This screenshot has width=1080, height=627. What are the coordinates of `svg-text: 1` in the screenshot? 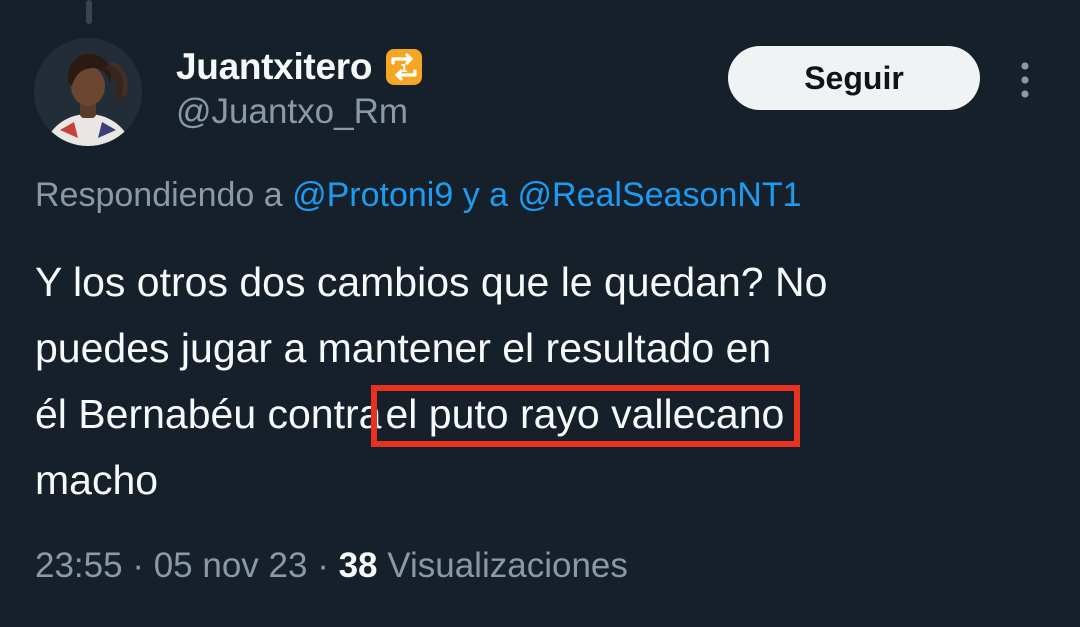 It's located at (404, 68).